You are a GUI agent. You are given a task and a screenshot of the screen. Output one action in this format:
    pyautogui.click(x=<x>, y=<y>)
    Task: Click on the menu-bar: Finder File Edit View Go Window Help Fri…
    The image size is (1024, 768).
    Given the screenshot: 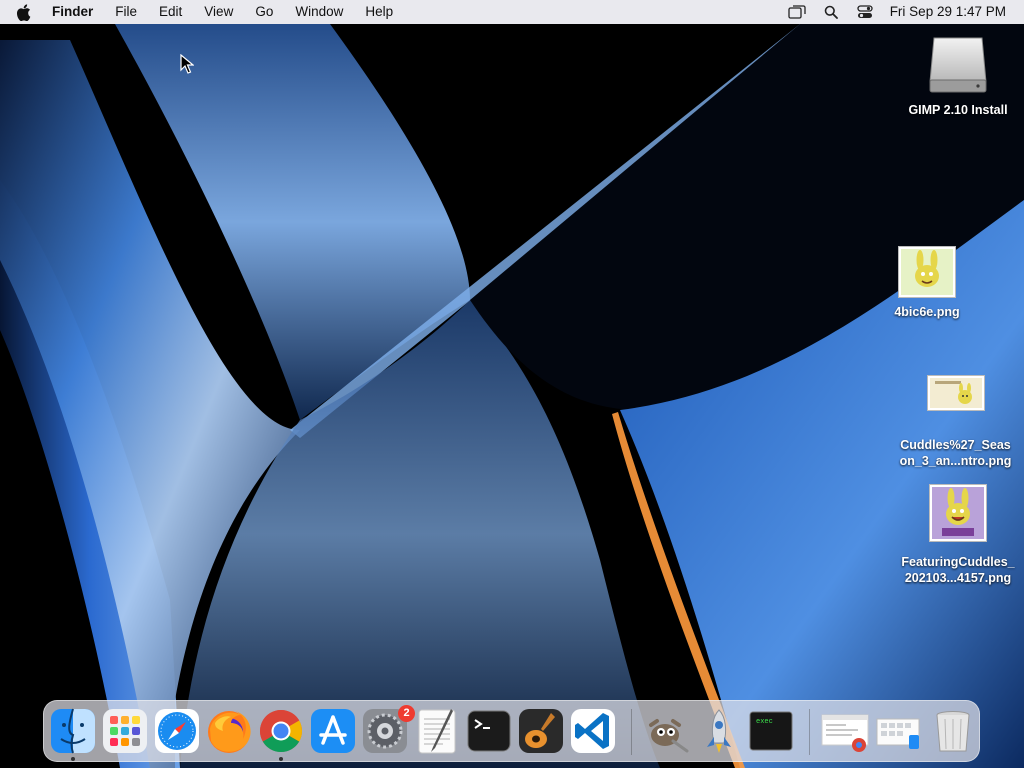 What is the action you would take?
    pyautogui.click(x=512, y=12)
    